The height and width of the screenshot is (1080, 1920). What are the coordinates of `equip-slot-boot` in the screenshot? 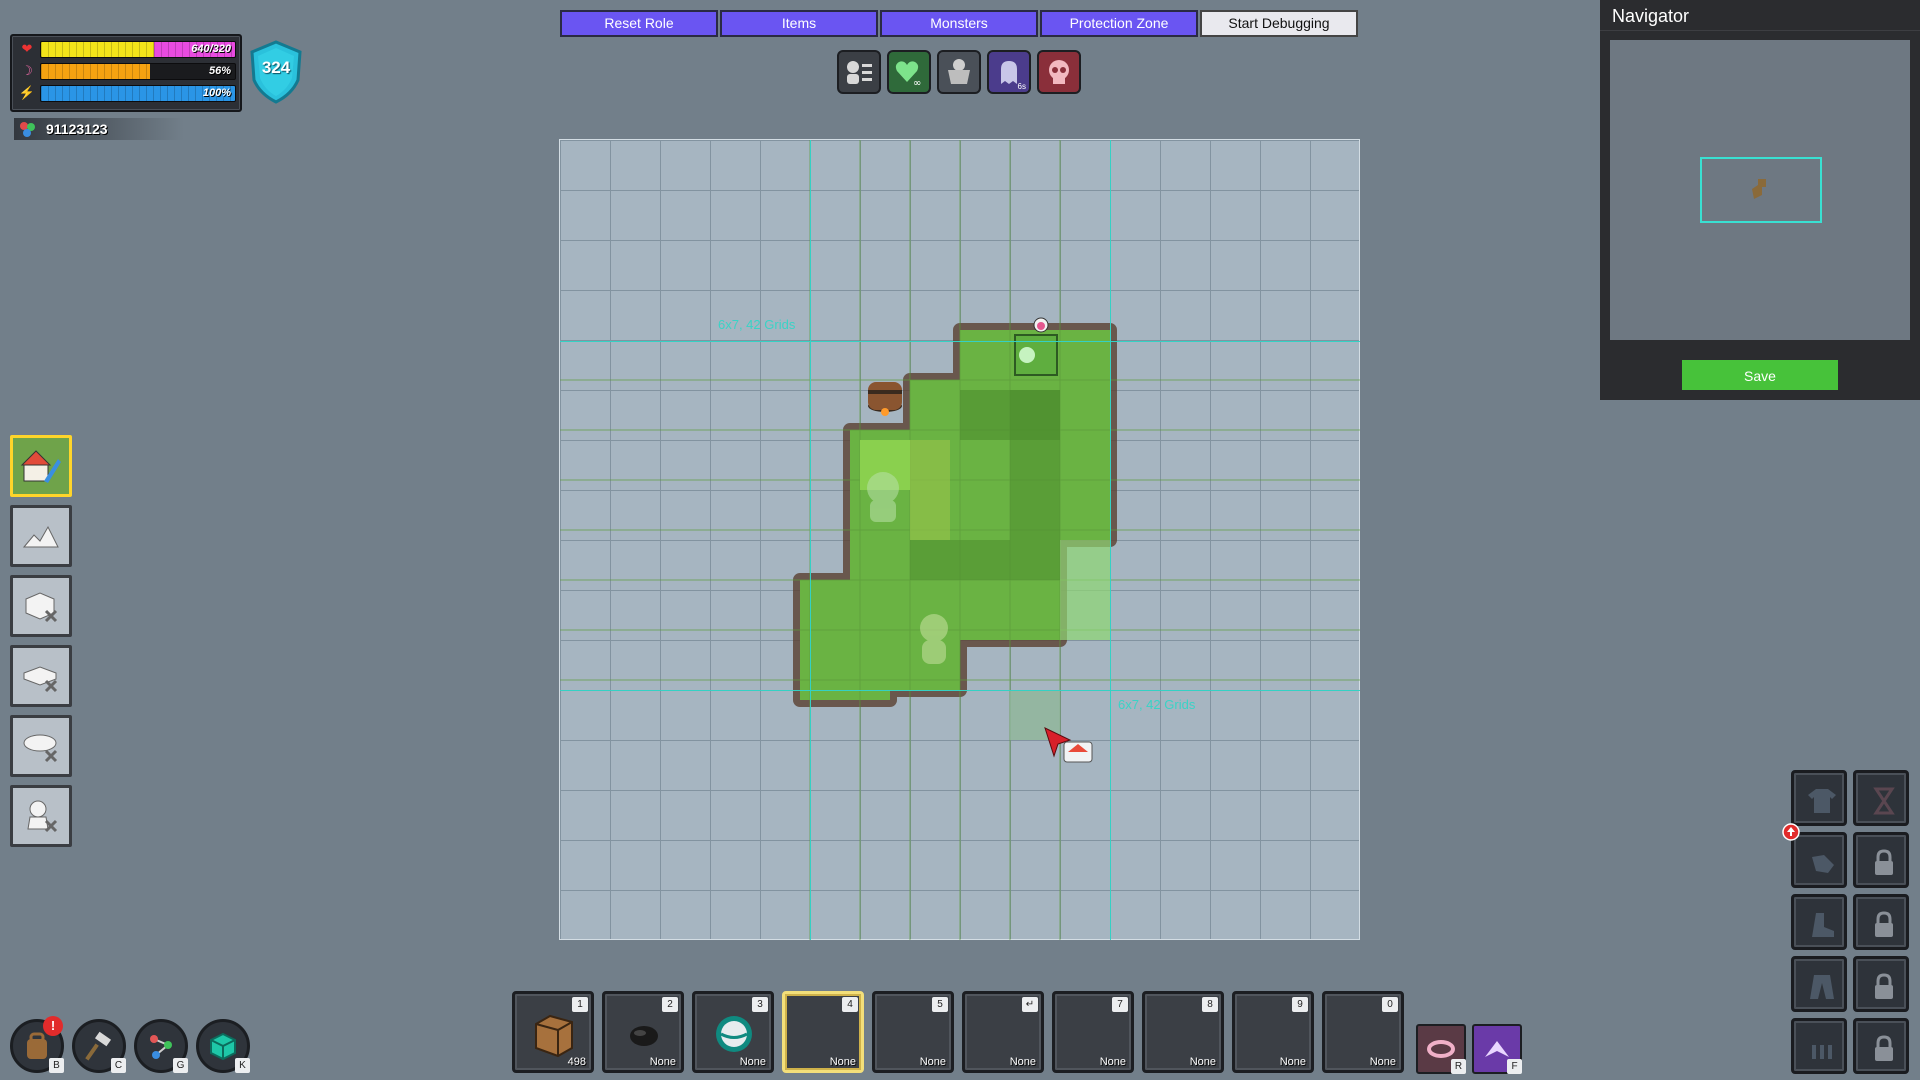 It's located at (1819, 922).